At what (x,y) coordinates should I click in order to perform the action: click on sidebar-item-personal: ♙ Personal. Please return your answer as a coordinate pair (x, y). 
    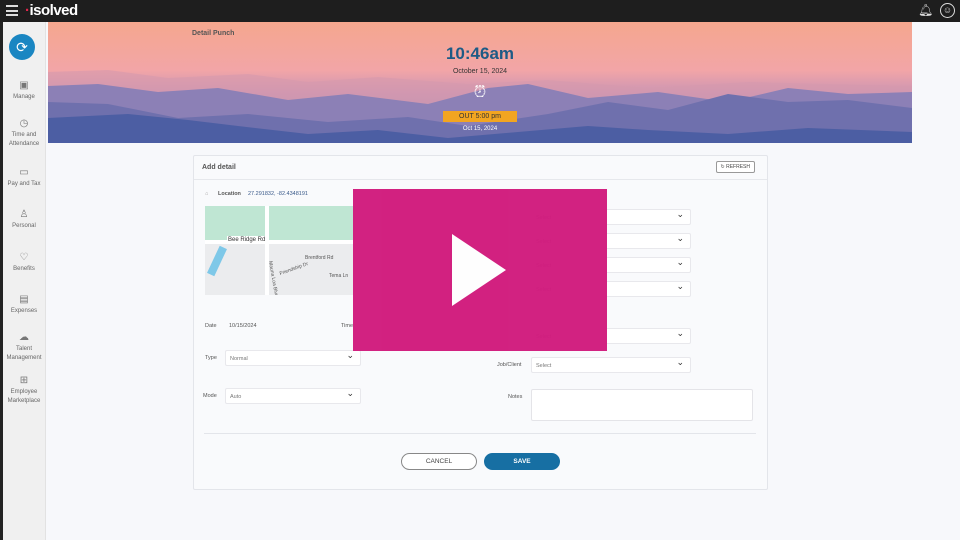
    Looking at the image, I should click on (24, 220).